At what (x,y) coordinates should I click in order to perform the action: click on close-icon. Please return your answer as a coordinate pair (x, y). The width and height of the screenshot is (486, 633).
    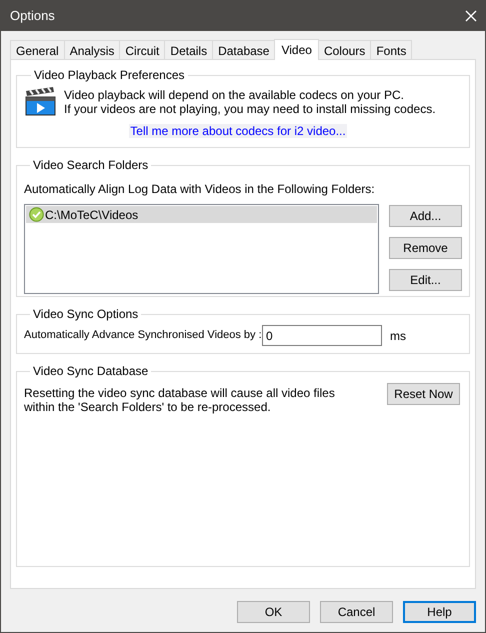
    Looking at the image, I should click on (471, 16).